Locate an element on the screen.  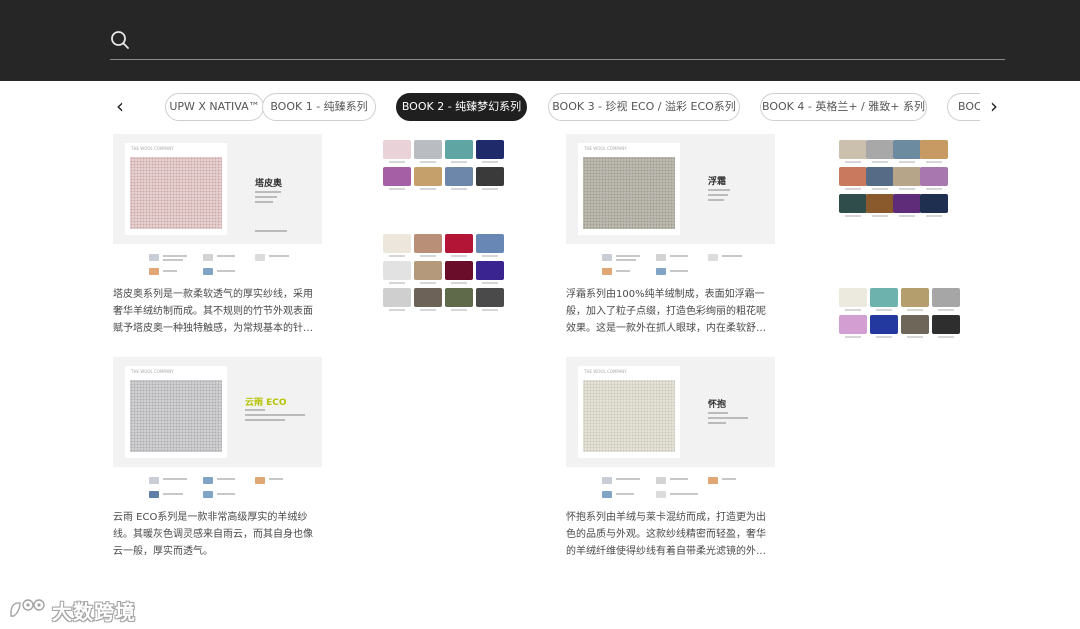
description-line: 浮霜系列由100%纯羊绒制成，表面如浮霜一 is located at coordinates (665, 294).